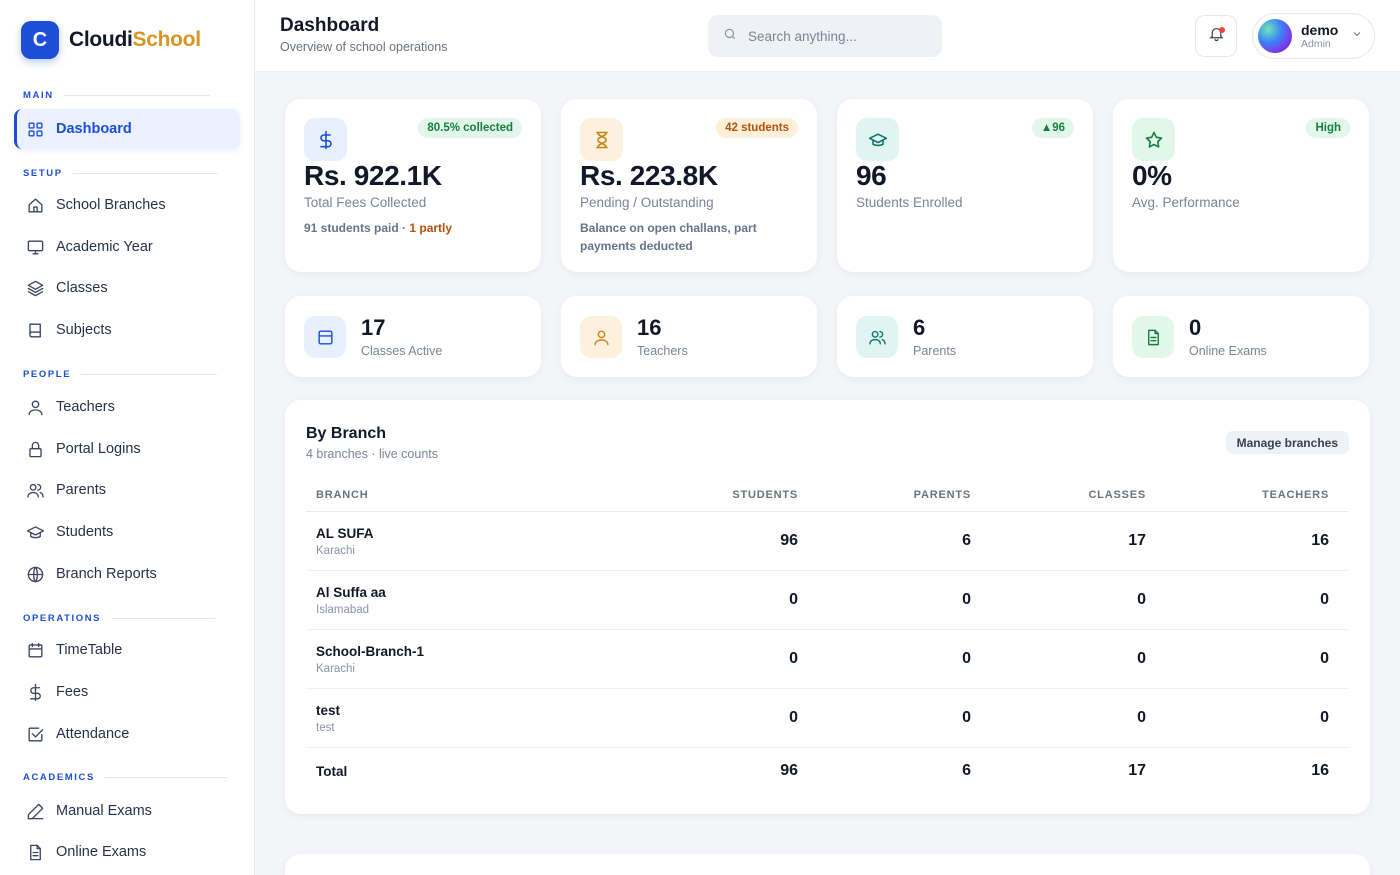  Describe the element at coordinates (35, 650) in the screenshot. I see `calendar-icon` at that location.